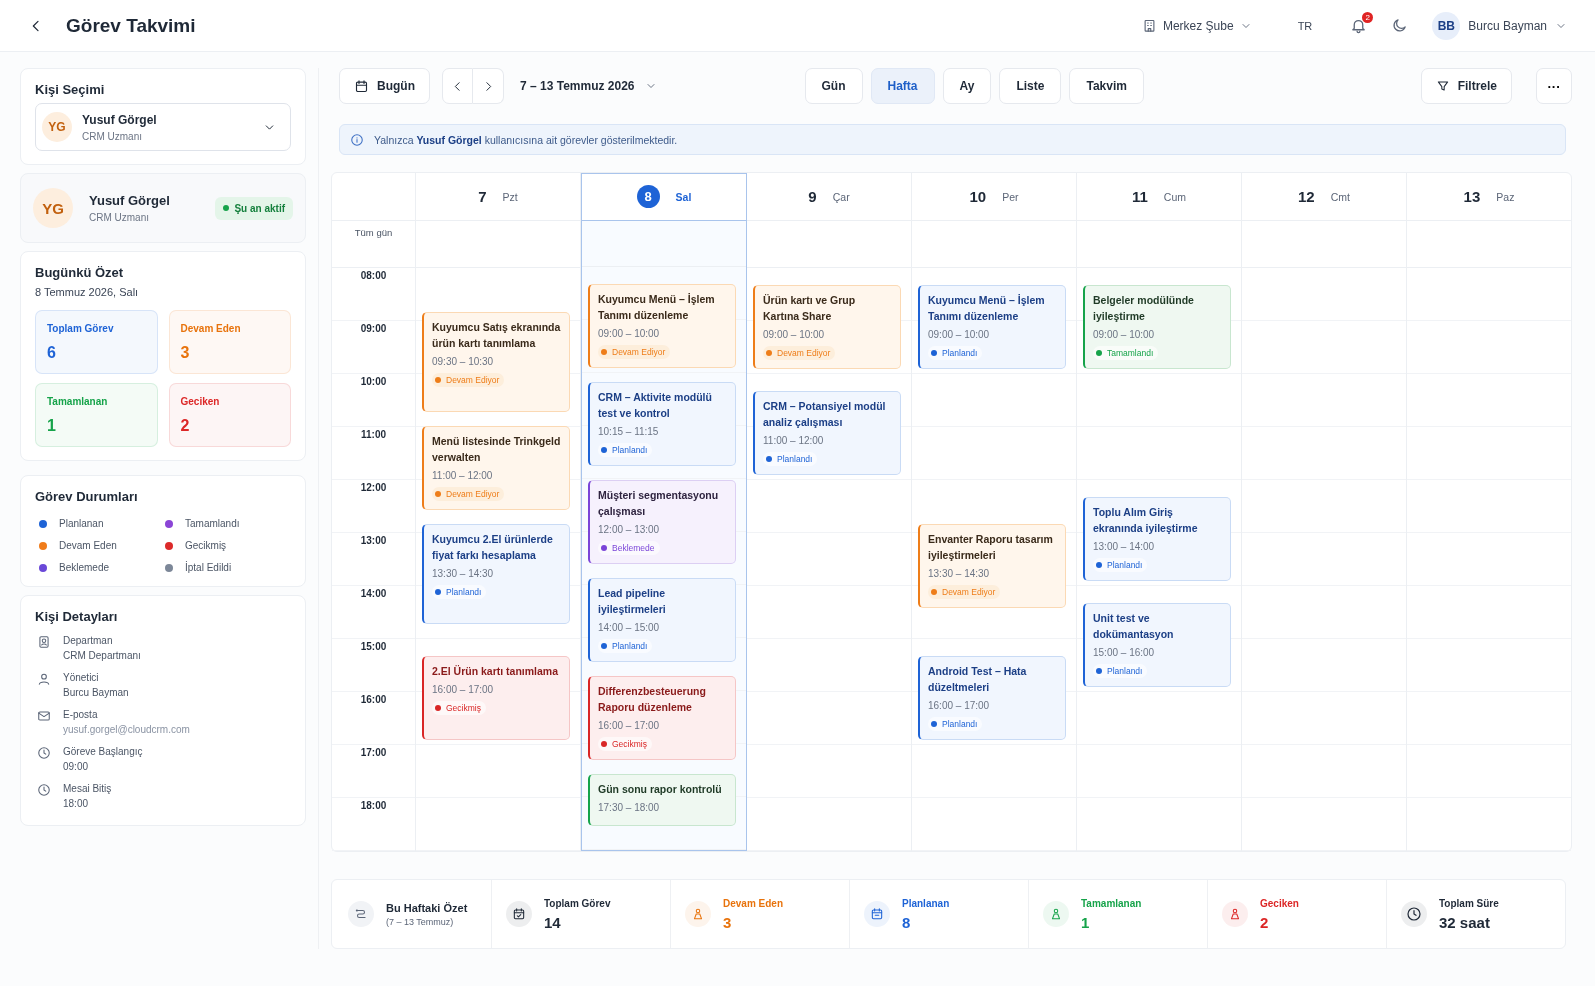 This screenshot has height=986, width=1595. What do you see at coordinates (655, 405) in the screenshot?
I see `event-title: CRM – Aktivite modülü test ve kontrol` at bounding box center [655, 405].